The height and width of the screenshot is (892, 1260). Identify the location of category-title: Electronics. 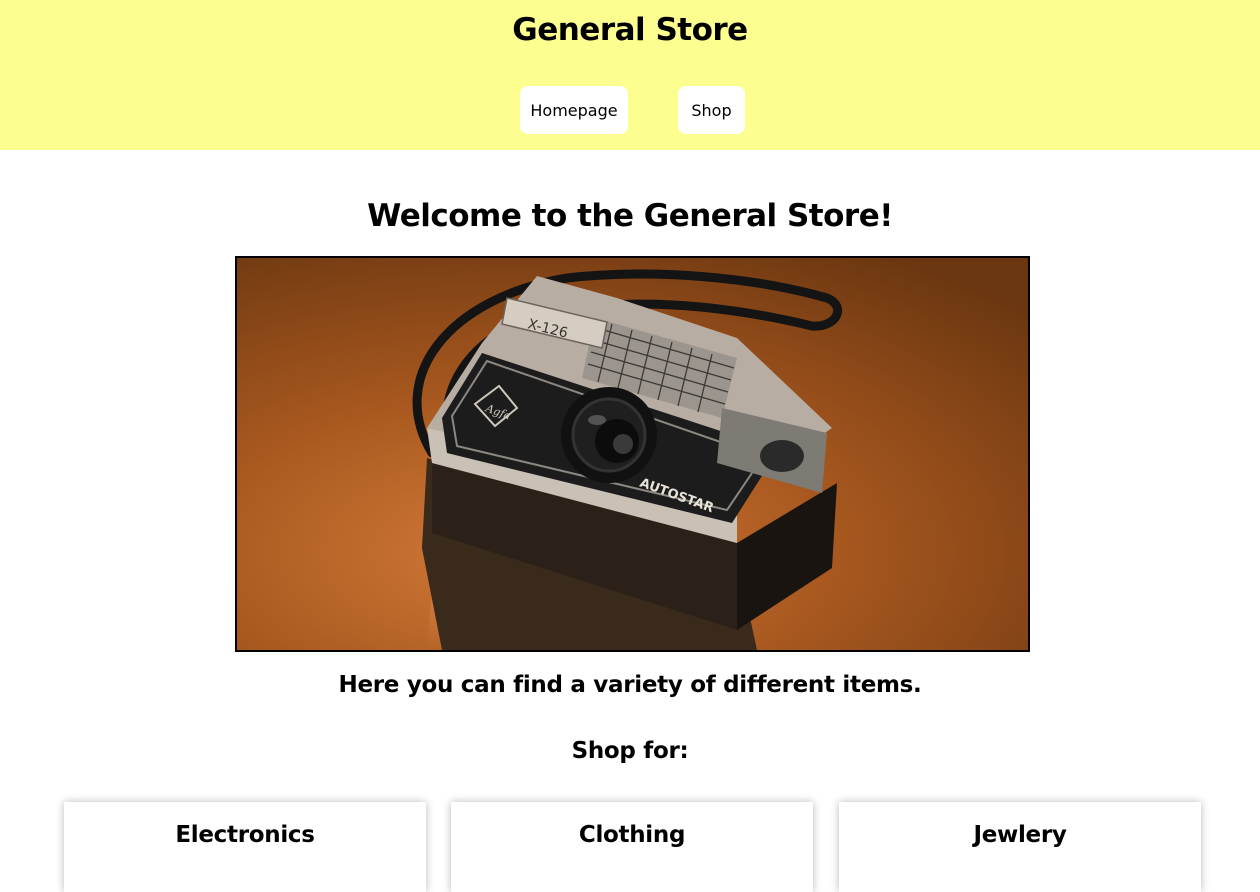
(245, 835).